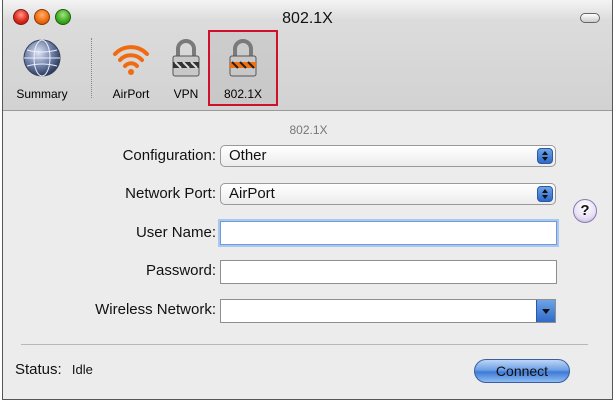 The width and height of the screenshot is (615, 402). I want to click on configuration-label: Configuration:, so click(169, 155).